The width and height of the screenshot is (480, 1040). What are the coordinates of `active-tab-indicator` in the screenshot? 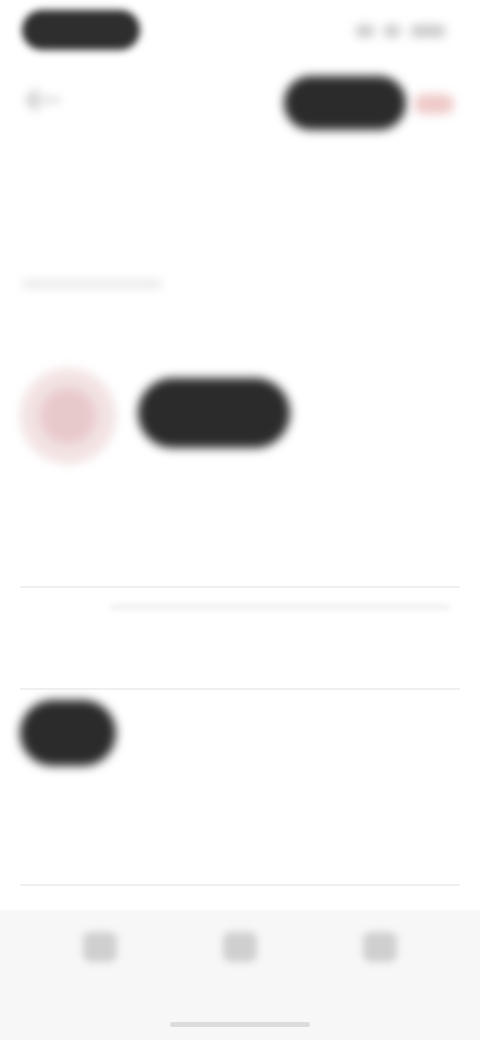 It's located at (92, 284).